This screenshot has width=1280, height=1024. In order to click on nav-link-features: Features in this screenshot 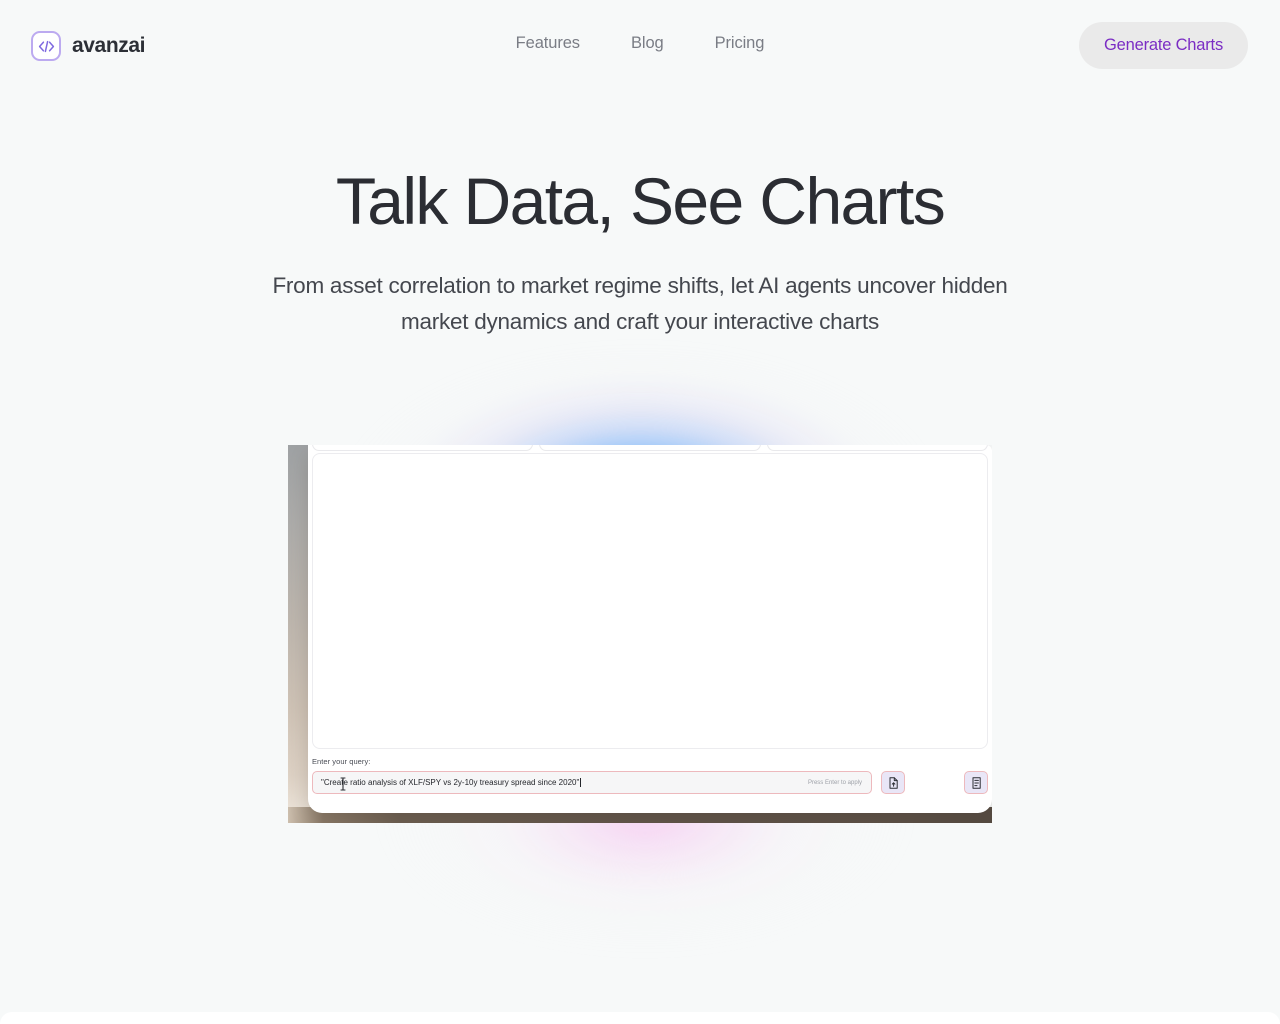, I will do `click(548, 43)`.